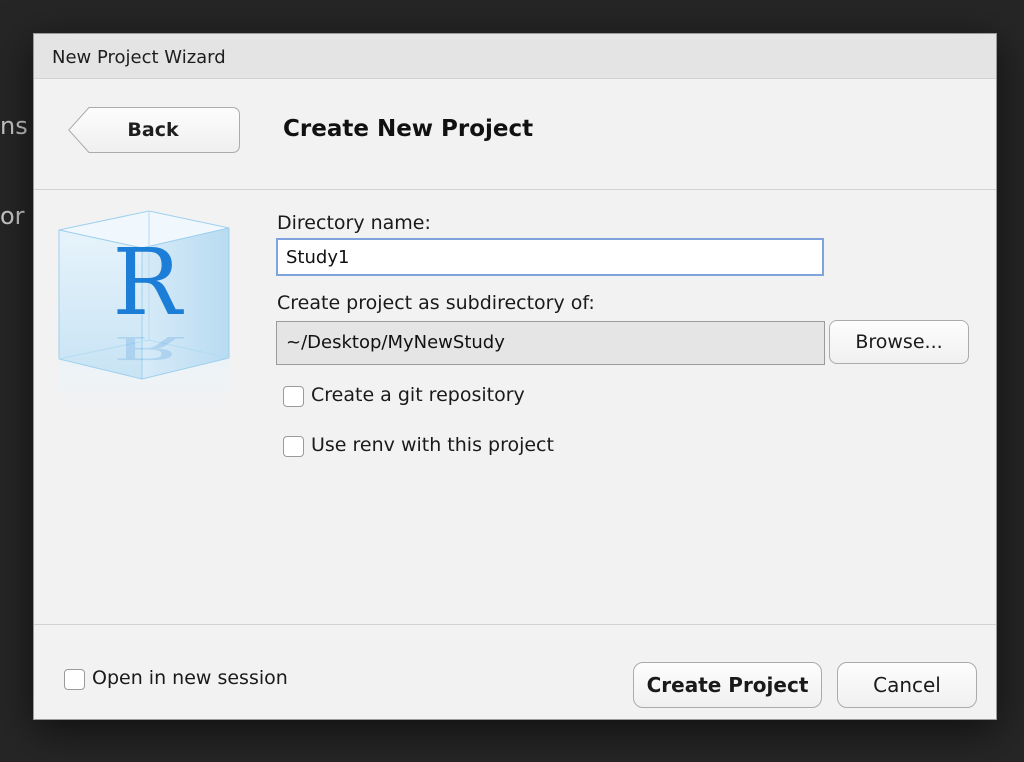 The height and width of the screenshot is (762, 1024). I want to click on subdirectory-label: Create project as subdirectory of:, so click(436, 303).